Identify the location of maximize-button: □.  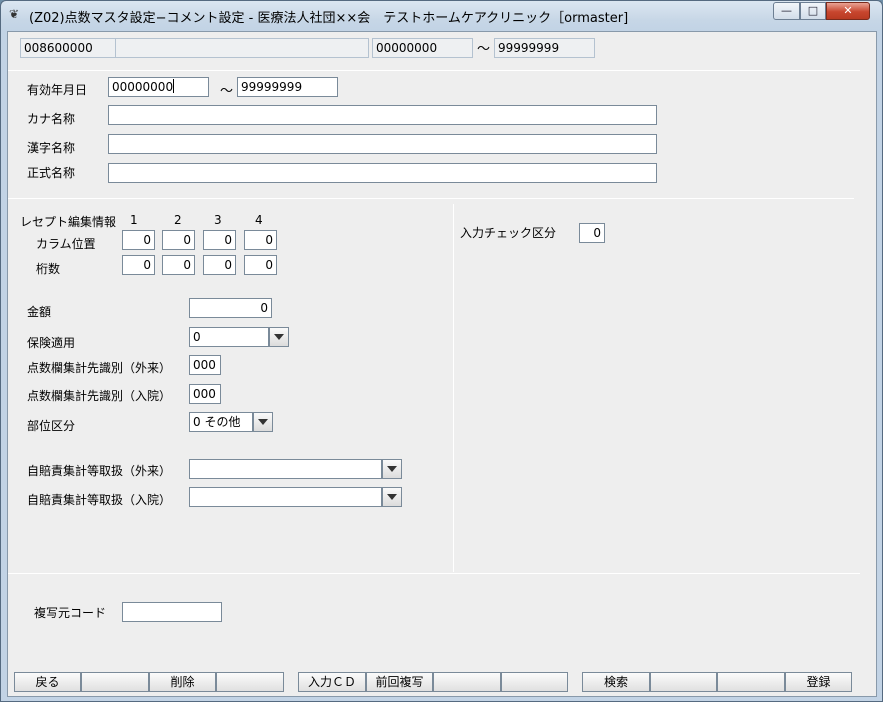
(813, 11).